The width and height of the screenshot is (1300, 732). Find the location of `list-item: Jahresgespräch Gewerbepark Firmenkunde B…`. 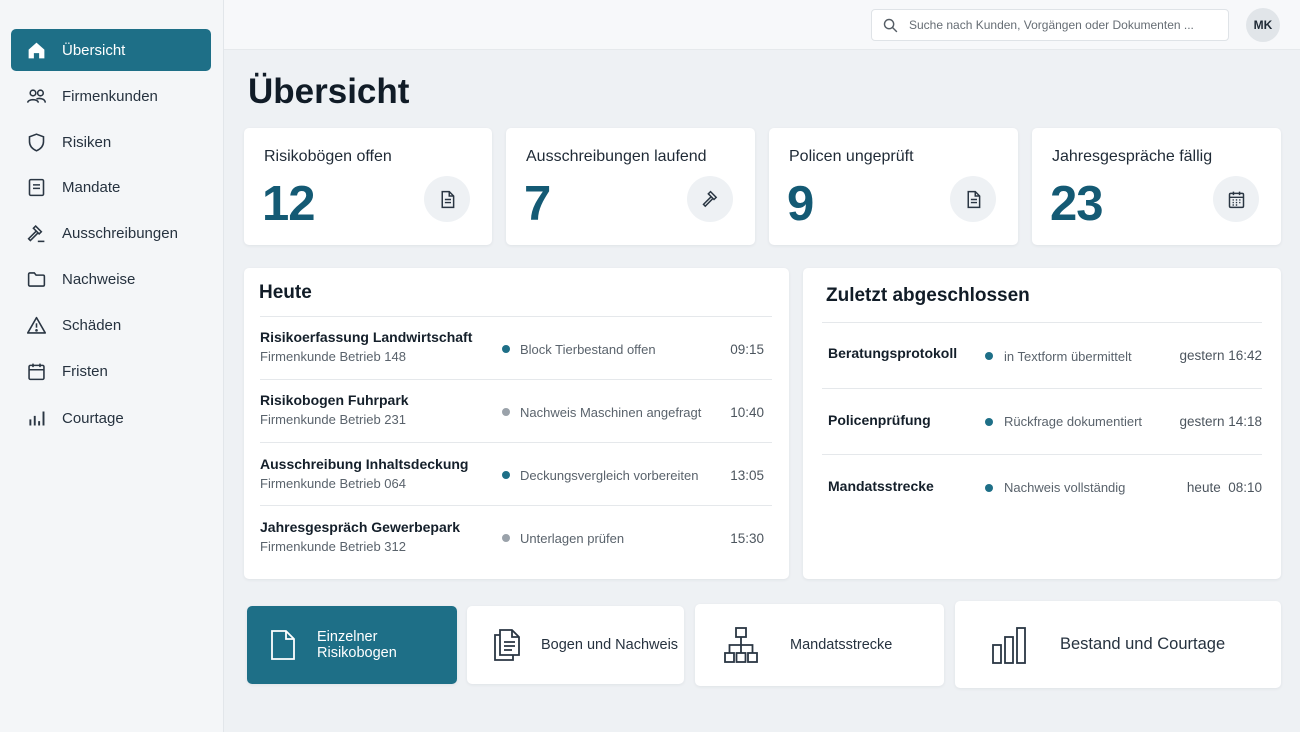

list-item: Jahresgespräch Gewerbepark Firmenkunde B… is located at coordinates (516, 536).